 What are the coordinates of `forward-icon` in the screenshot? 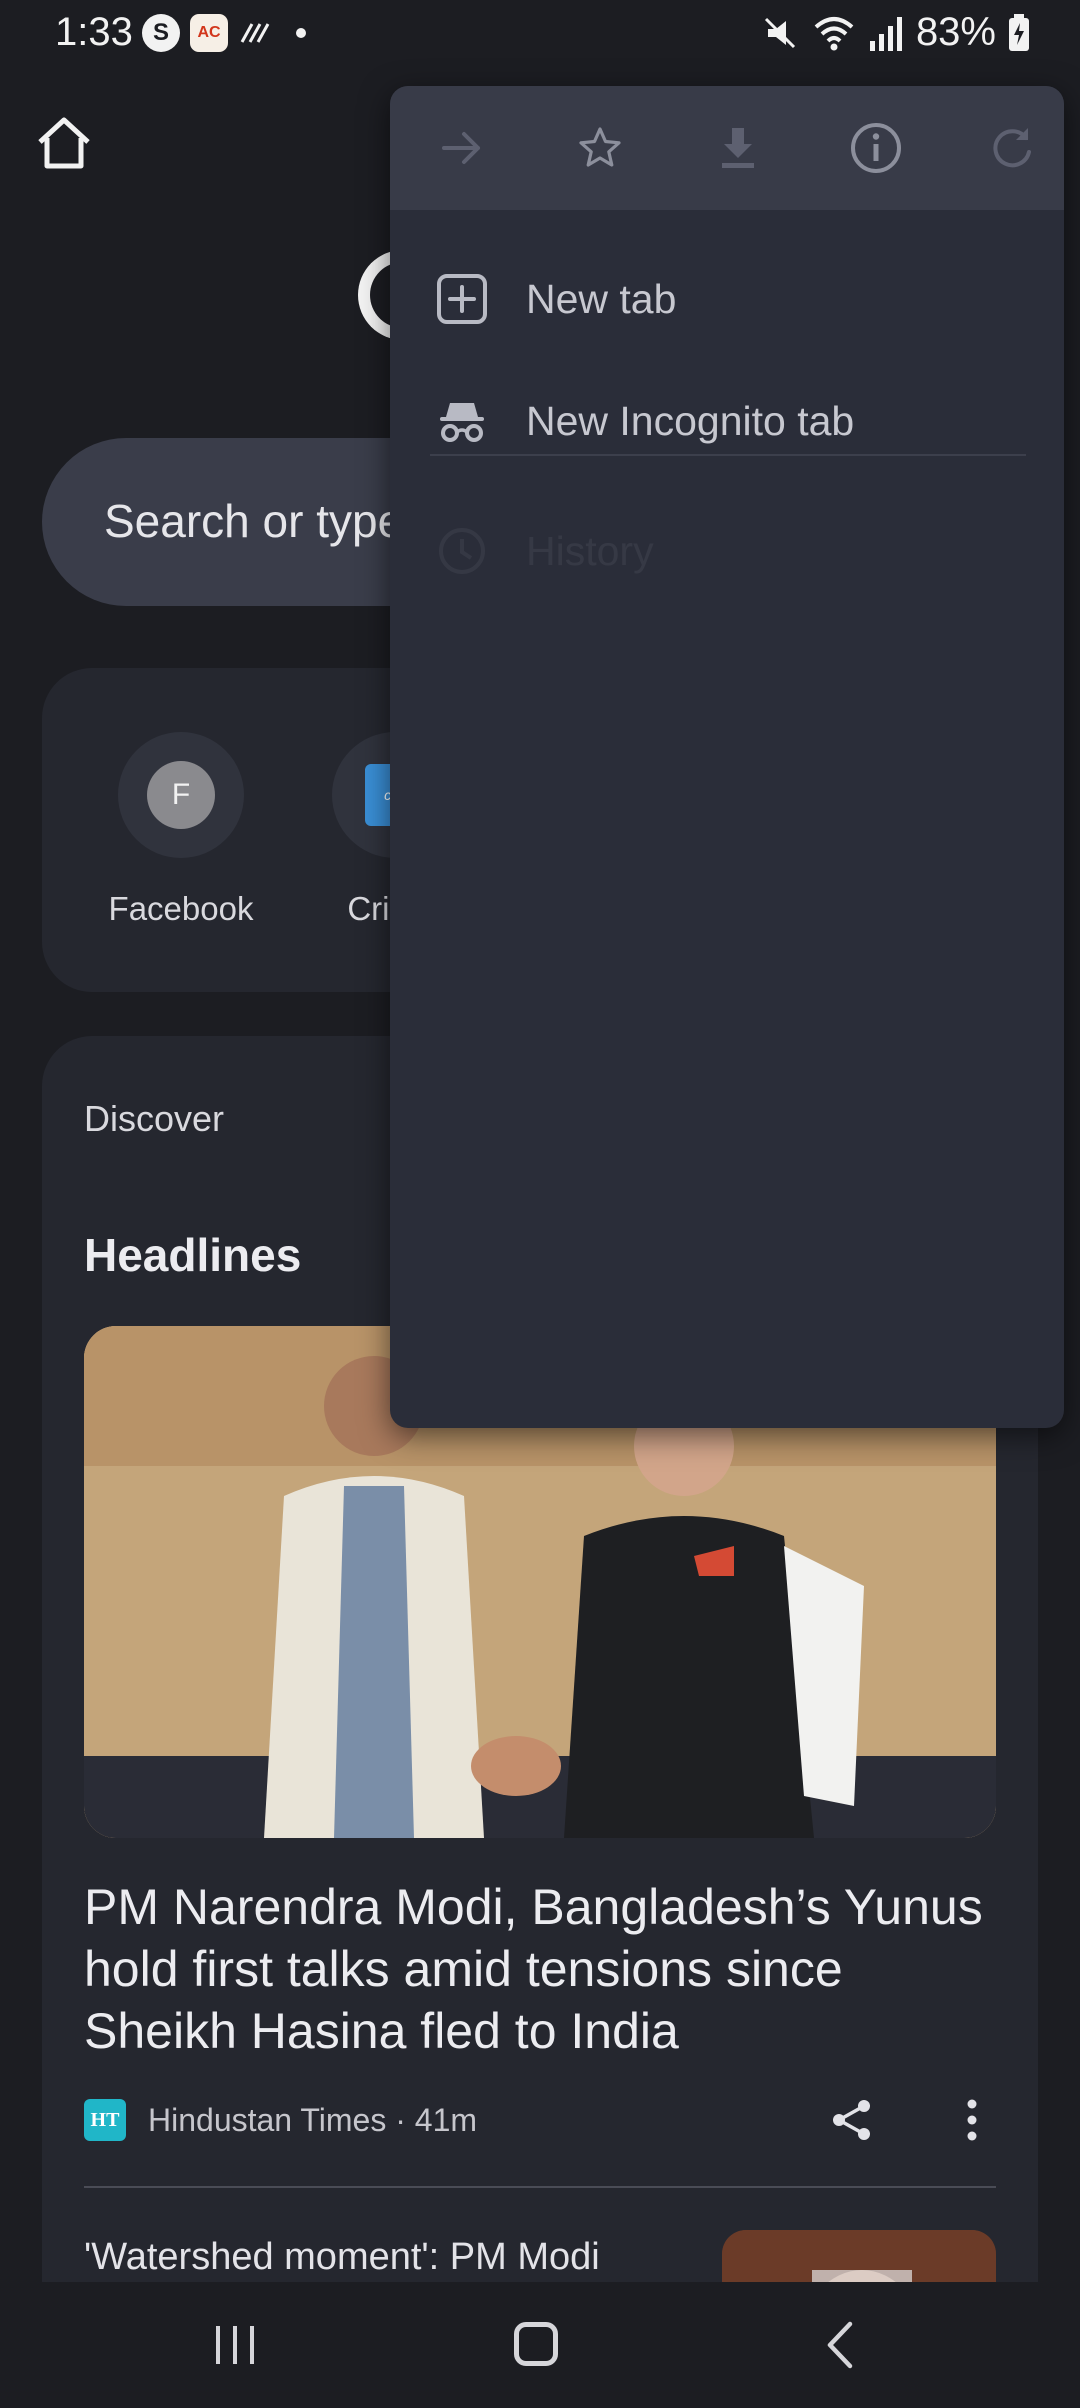 It's located at (461, 148).